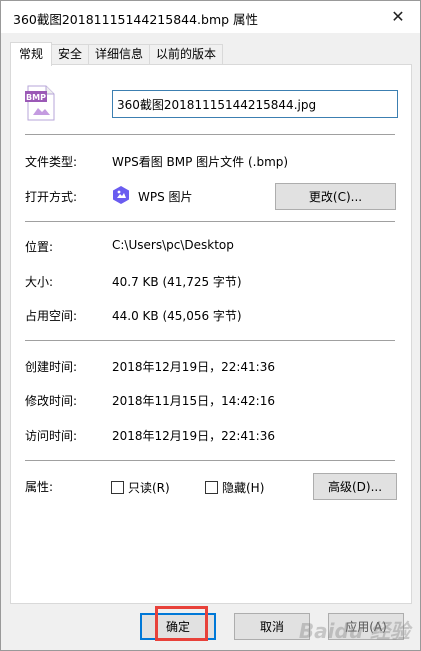 This screenshot has width=421, height=651. What do you see at coordinates (193, 367) in the screenshot?
I see `created-value: 2018年12月19日，22:41:36` at bounding box center [193, 367].